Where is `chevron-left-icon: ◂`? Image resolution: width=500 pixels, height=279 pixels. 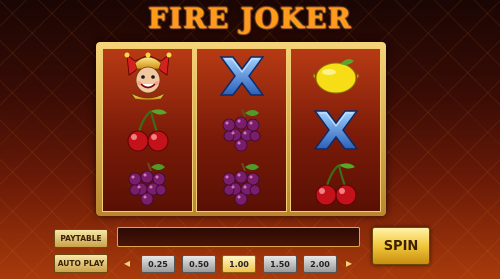 chevron-left-icon: ◂ is located at coordinates (127, 263).